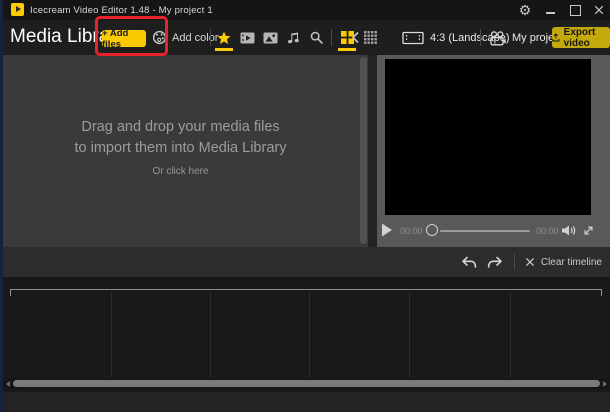  What do you see at coordinates (180, 171) in the screenshot?
I see `dropzone-click-hint: Or click here` at bounding box center [180, 171].